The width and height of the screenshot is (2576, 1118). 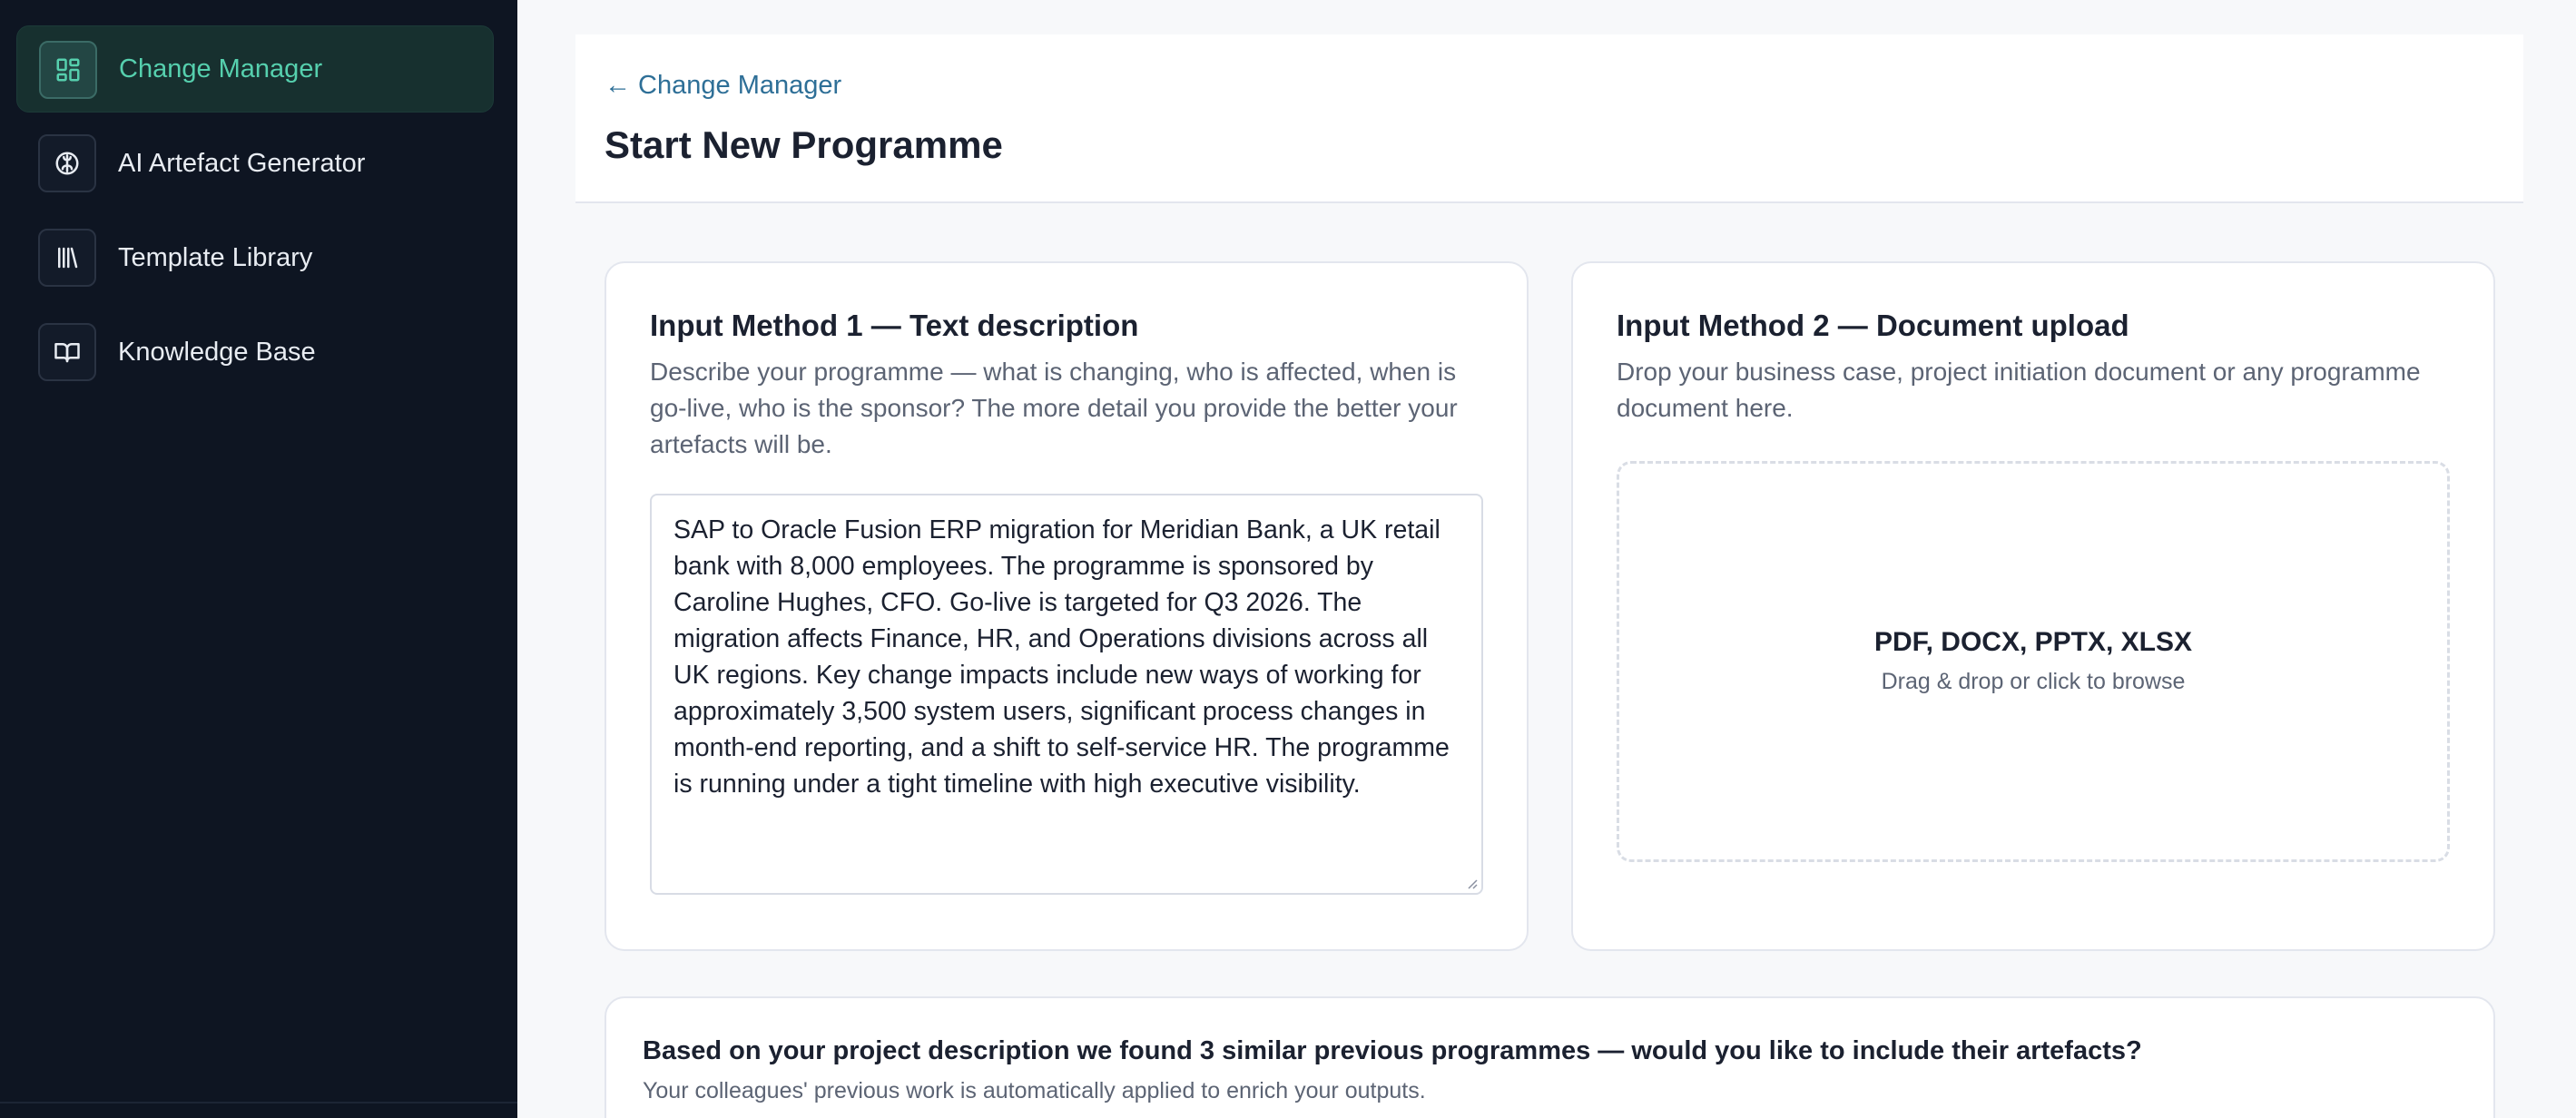 What do you see at coordinates (2033, 642) in the screenshot?
I see `accepted-formats: PDF, DOCX, PPTX, XLSX` at bounding box center [2033, 642].